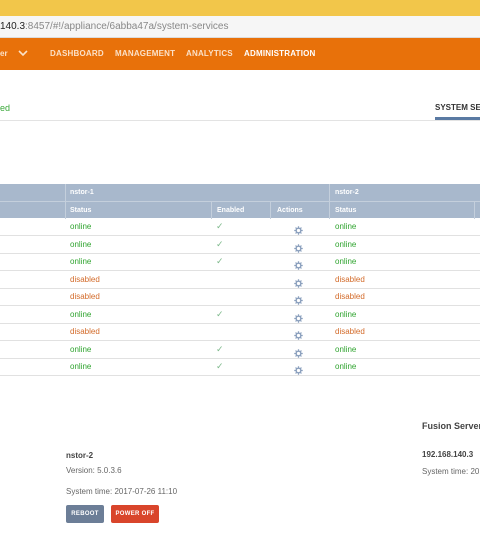  Describe the element at coordinates (80, 210) in the screenshot. I see `column-header-status: Status` at that location.